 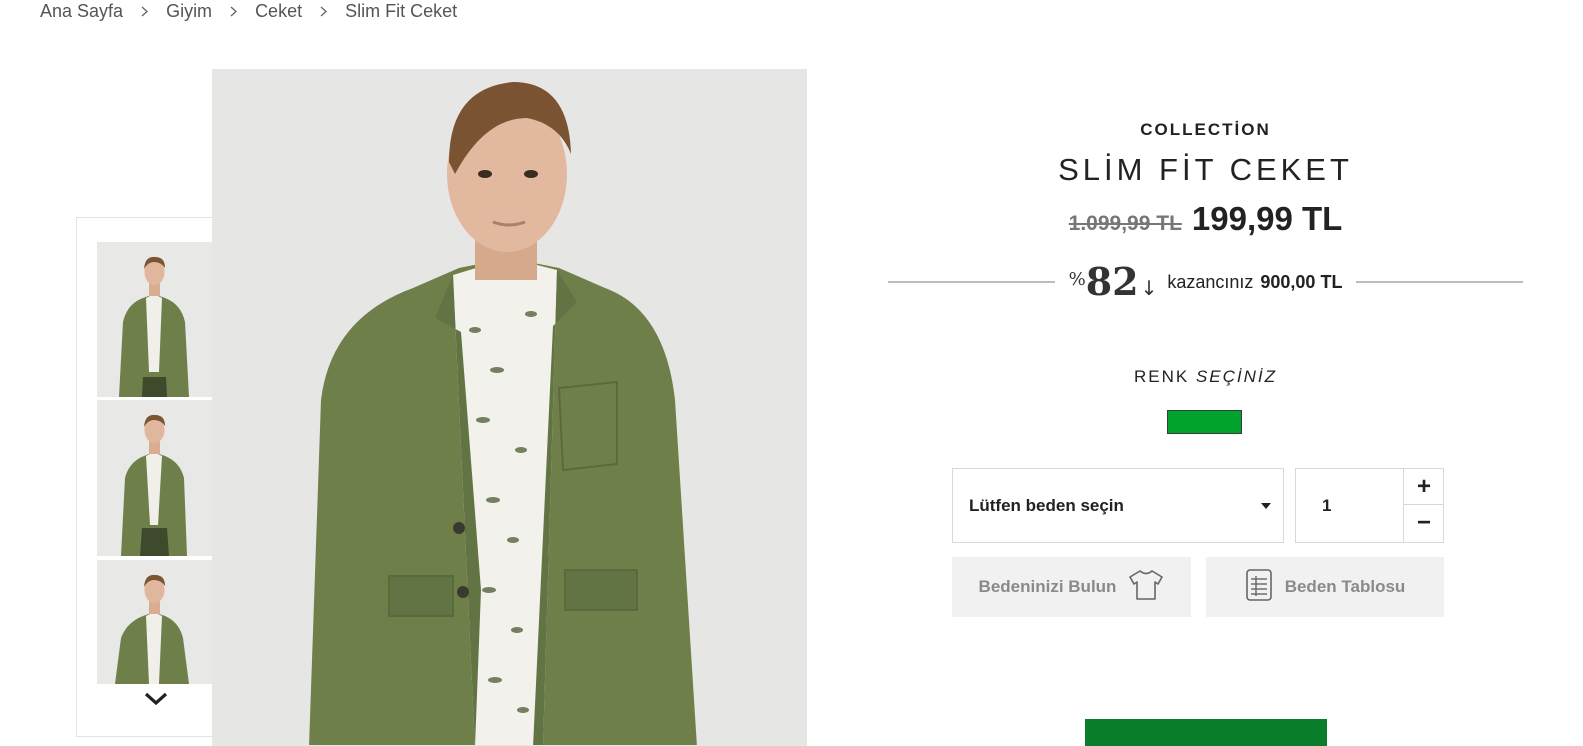 I want to click on product-title: SLİM FİT CEKET, so click(x=1205, y=169).